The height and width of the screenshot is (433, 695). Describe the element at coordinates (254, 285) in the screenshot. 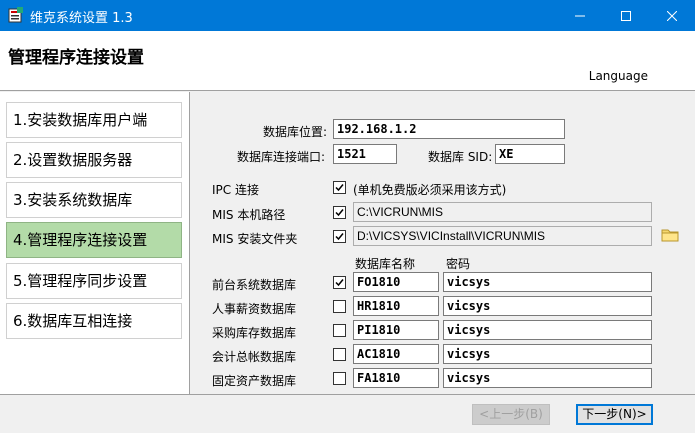

I see `db-row-label: 前台系统数据库` at that location.